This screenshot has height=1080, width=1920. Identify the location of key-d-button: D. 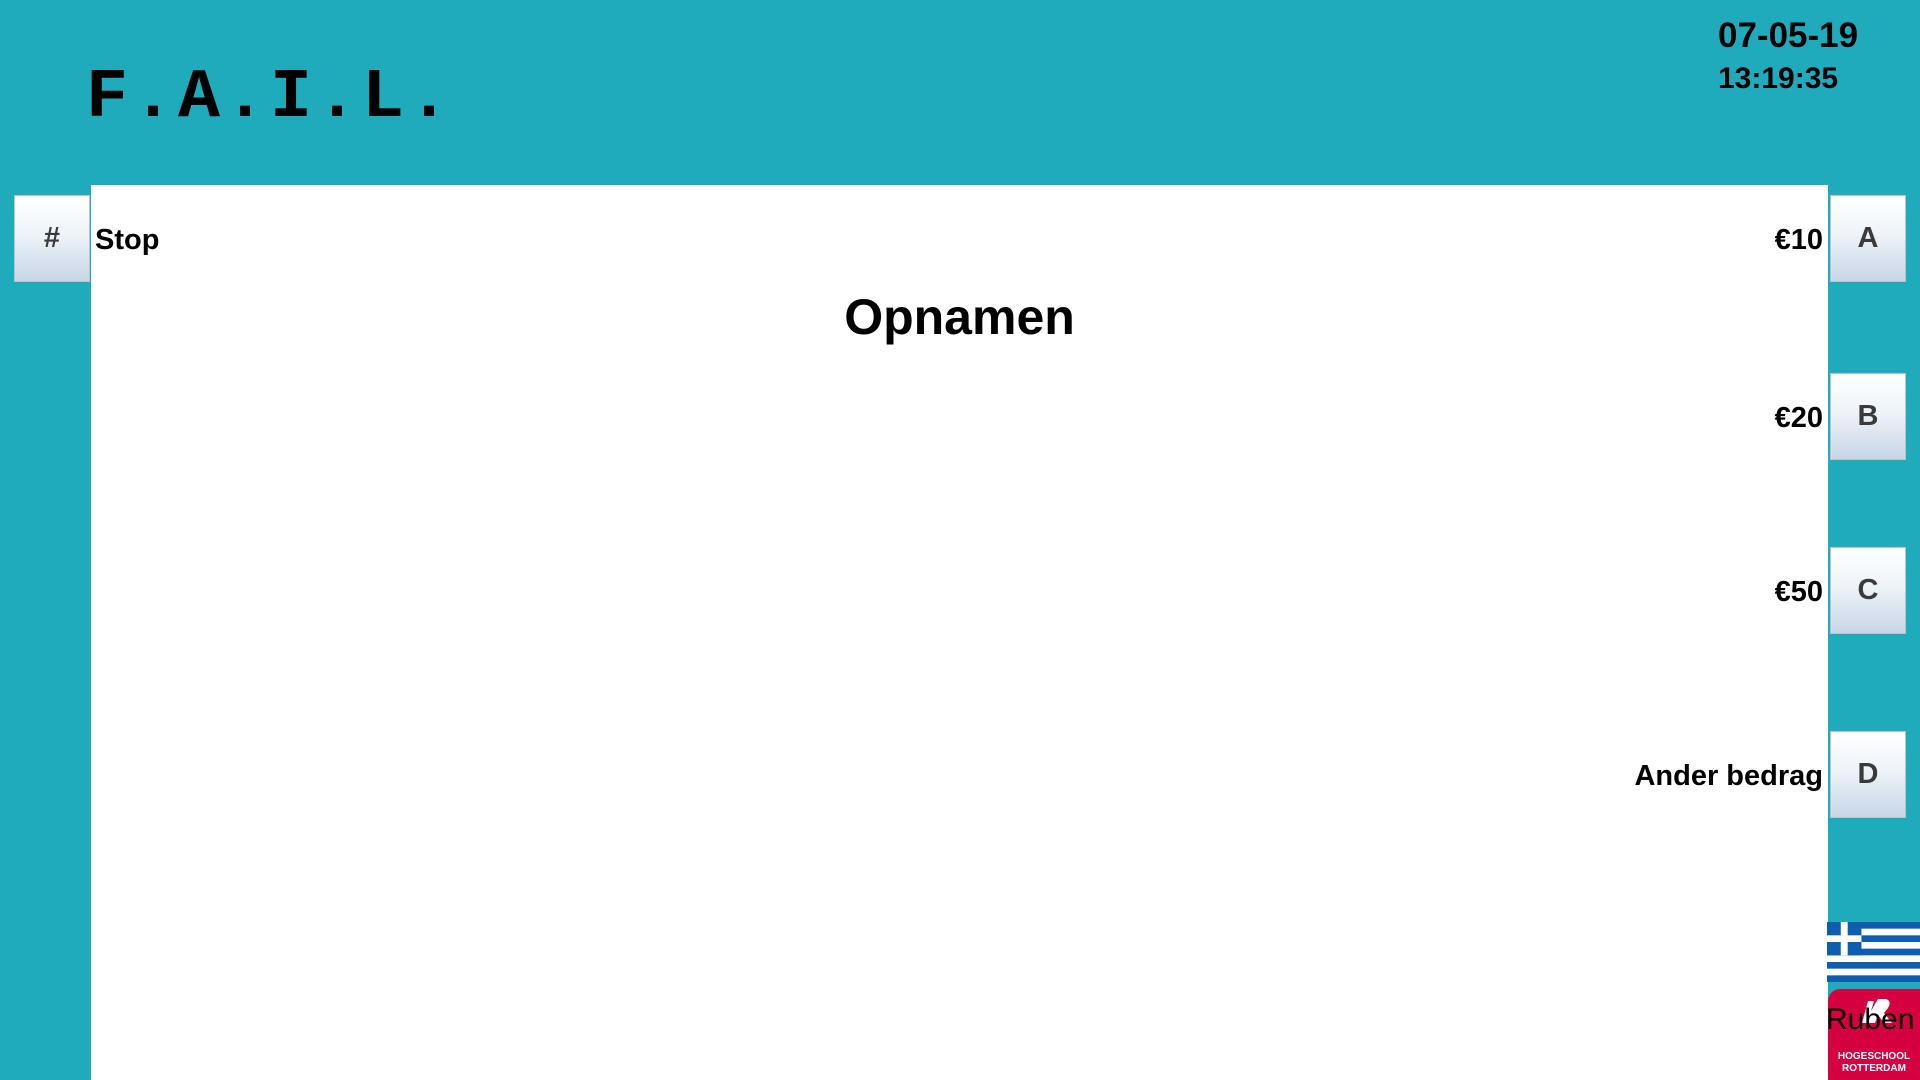
(1868, 774).